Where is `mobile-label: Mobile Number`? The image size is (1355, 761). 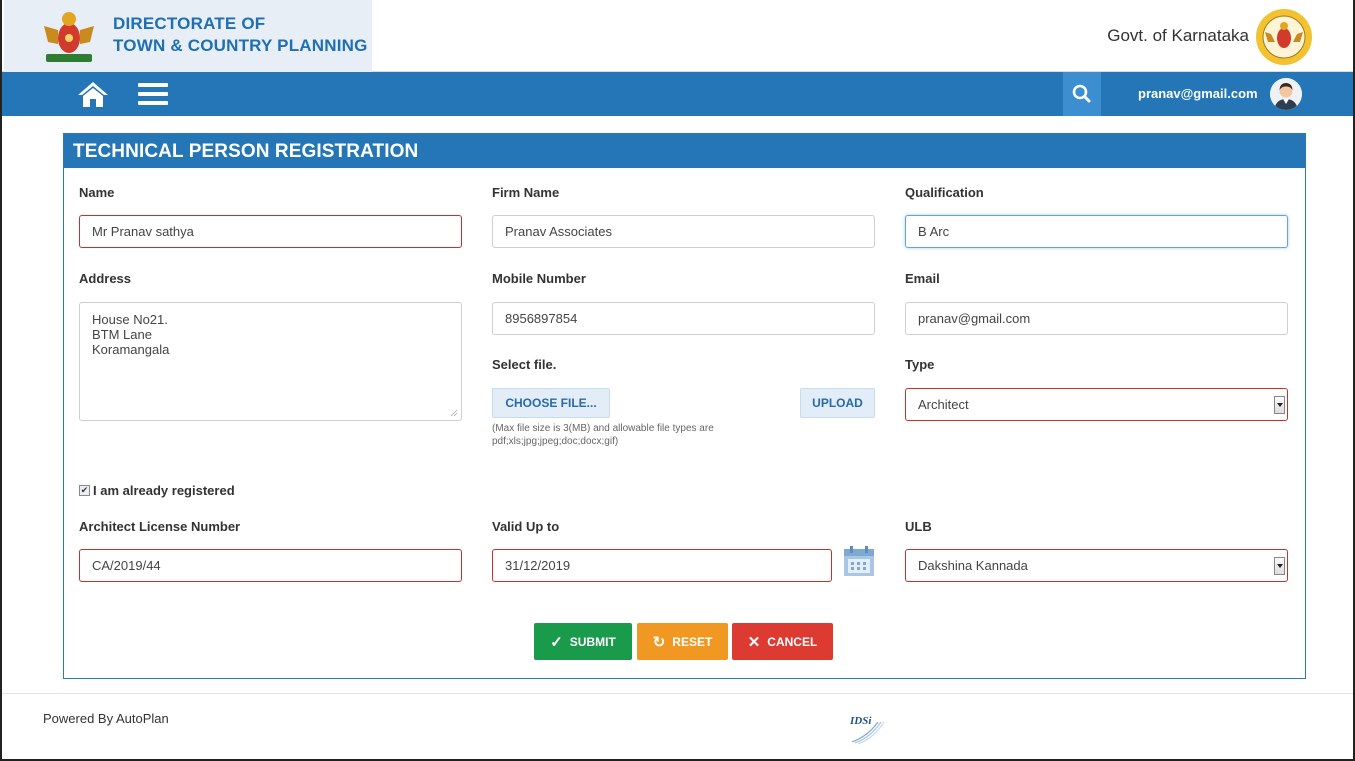
mobile-label: Mobile Number is located at coordinates (539, 278).